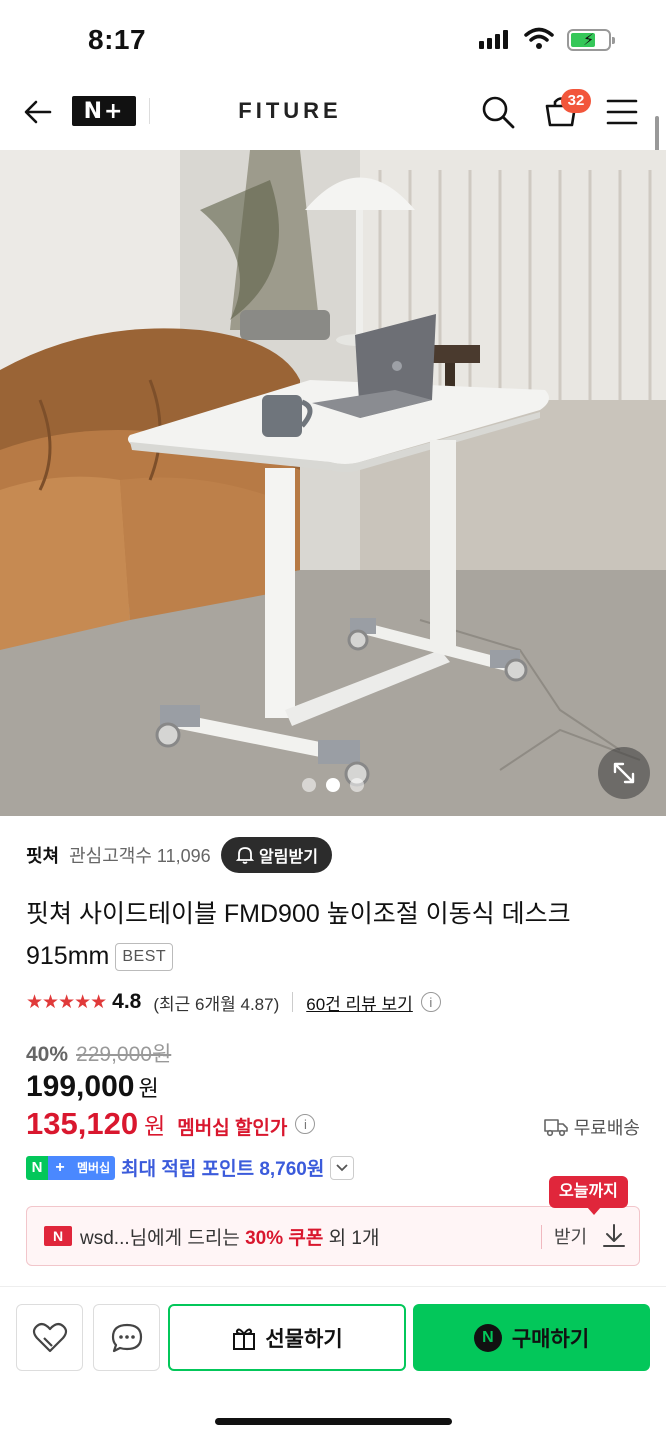 The width and height of the screenshot is (666, 1440). I want to click on talk-inquiry-button, so click(126, 1337).